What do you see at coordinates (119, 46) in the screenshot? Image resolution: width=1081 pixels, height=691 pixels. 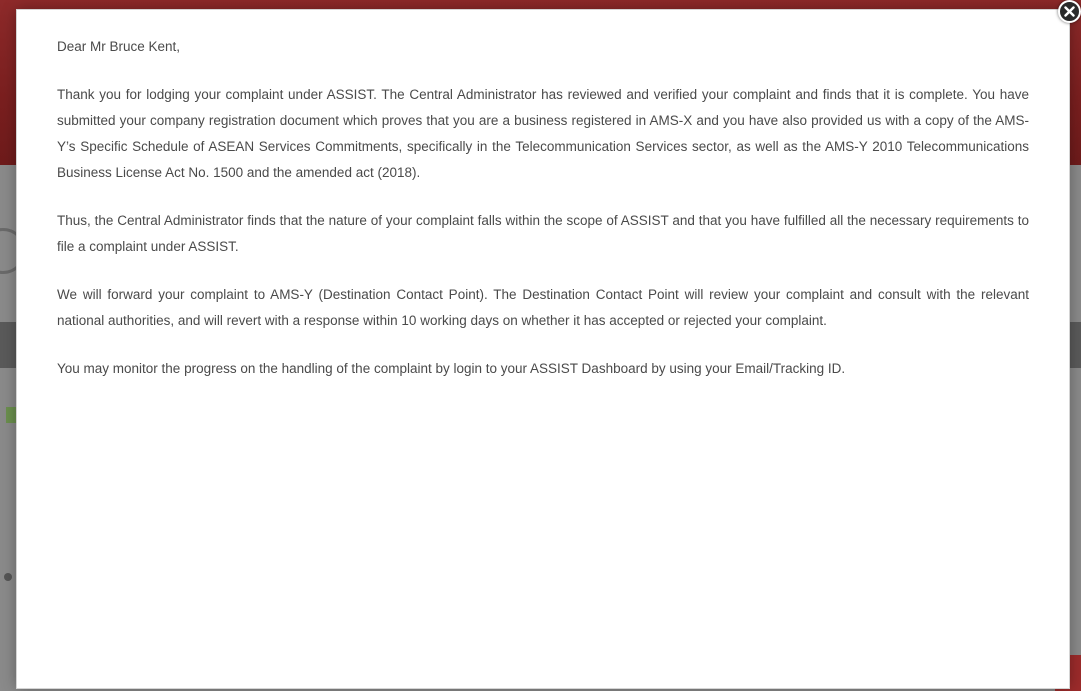 I see `salutation: Dear Mr Bruce Kent,` at bounding box center [119, 46].